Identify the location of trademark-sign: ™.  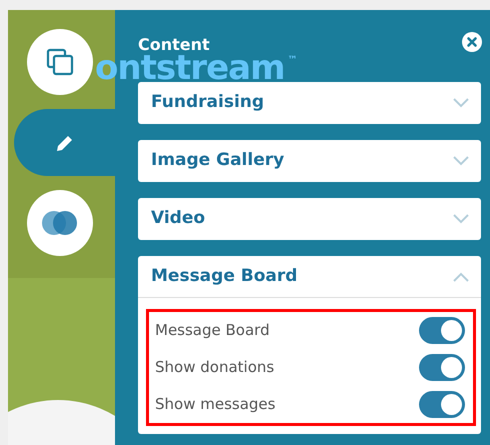
(292, 61).